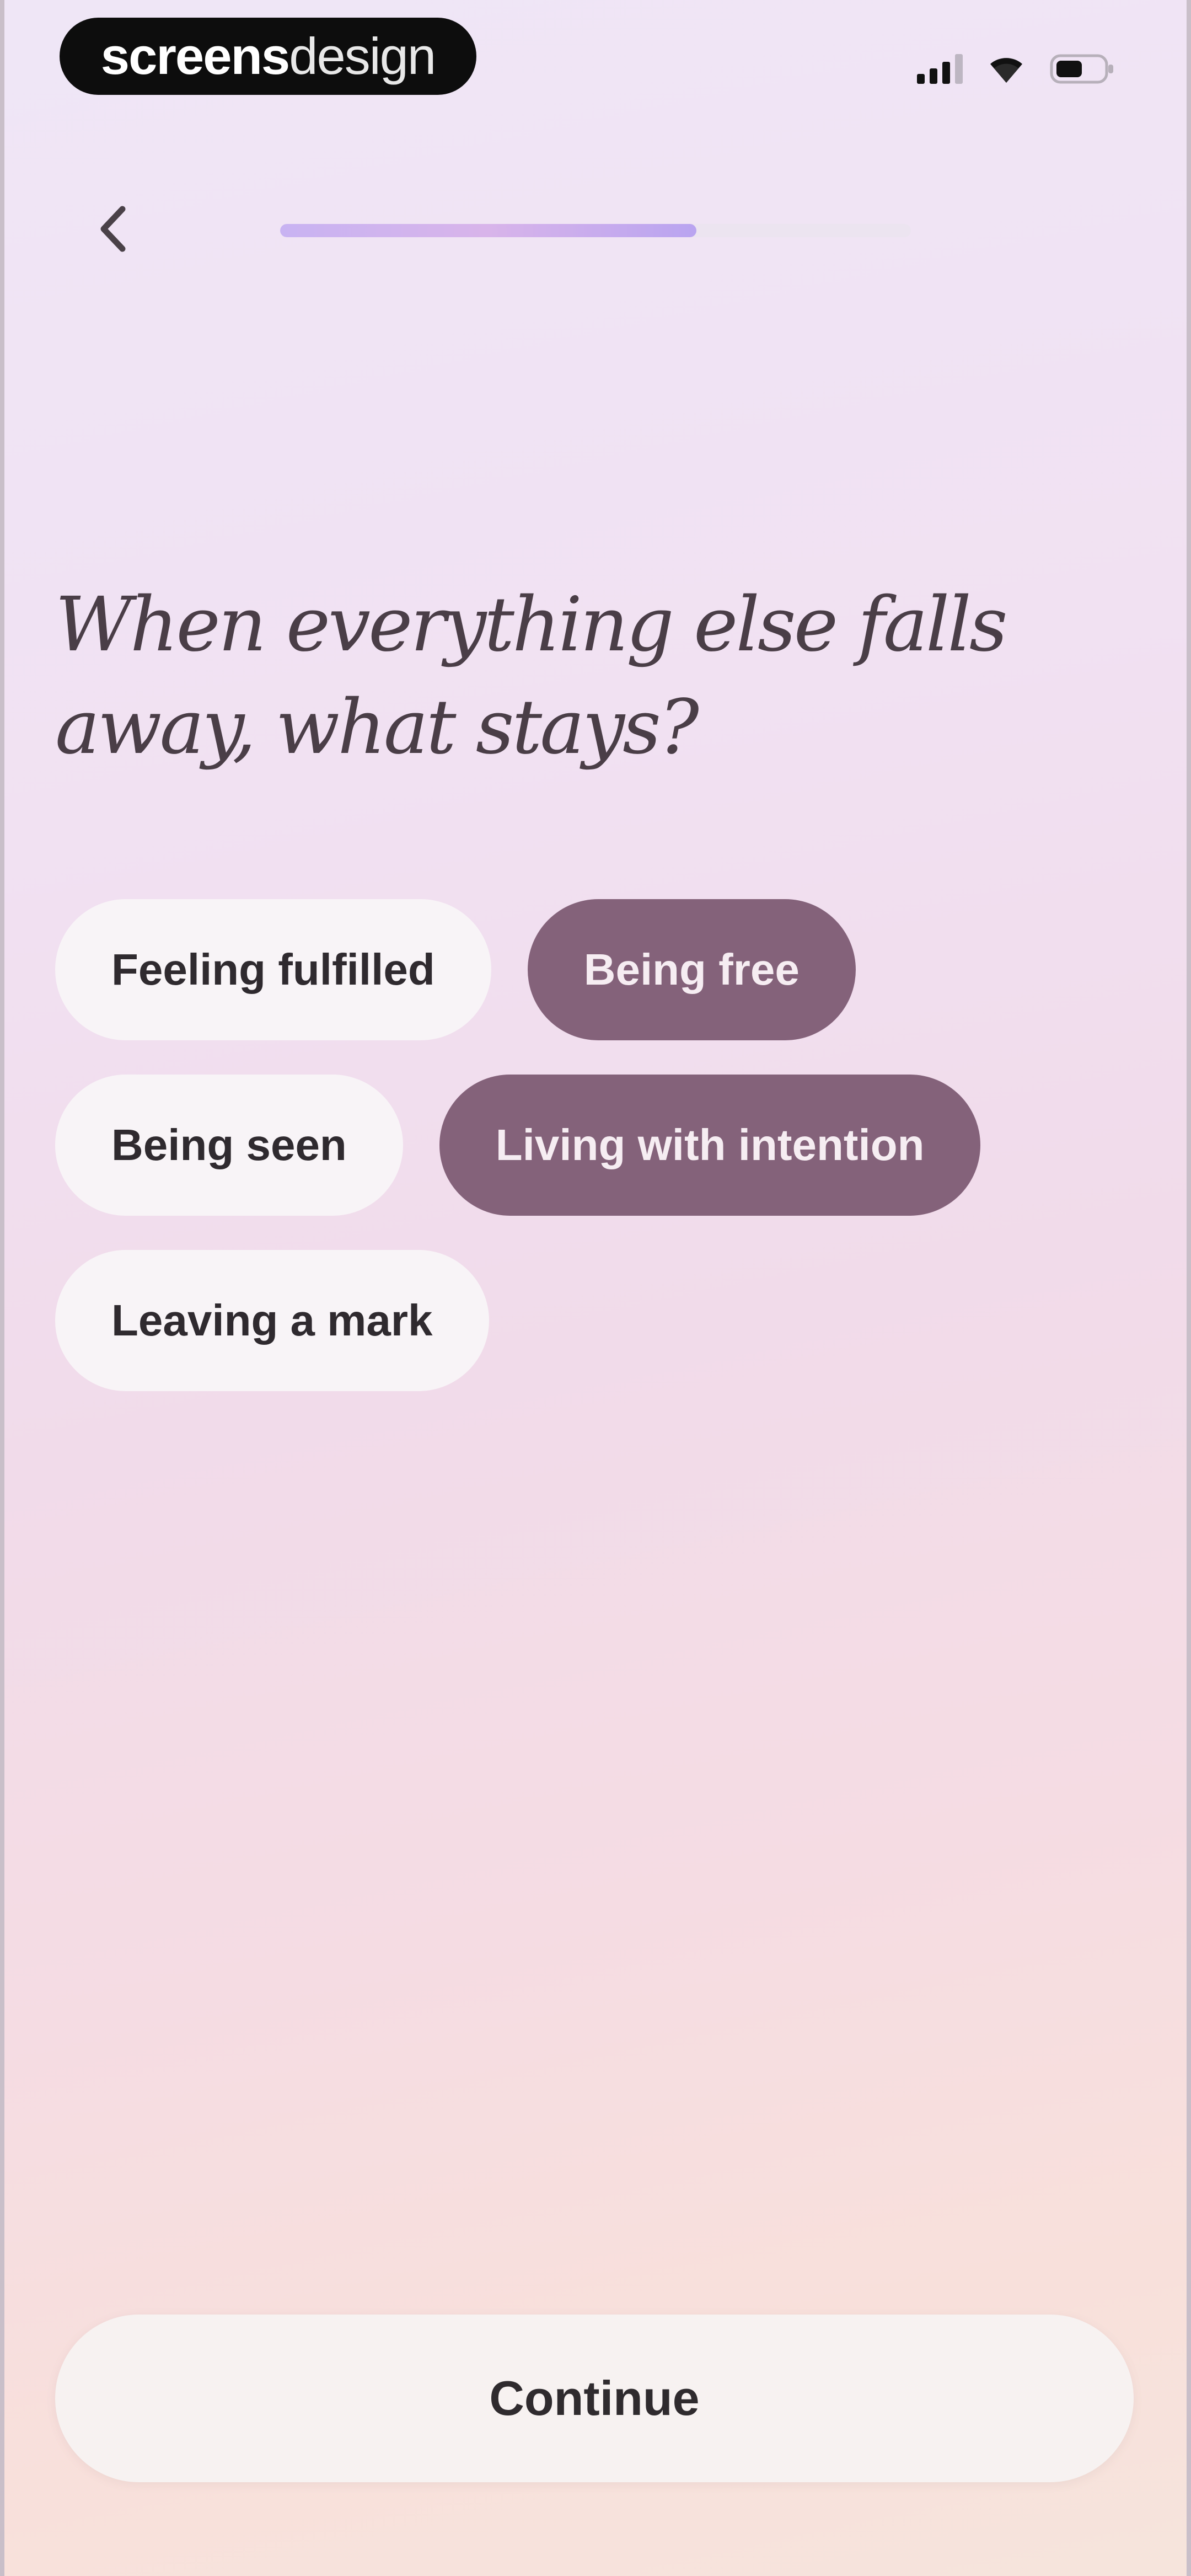 The width and height of the screenshot is (1191, 2576). I want to click on status-icons, so click(1016, 69).